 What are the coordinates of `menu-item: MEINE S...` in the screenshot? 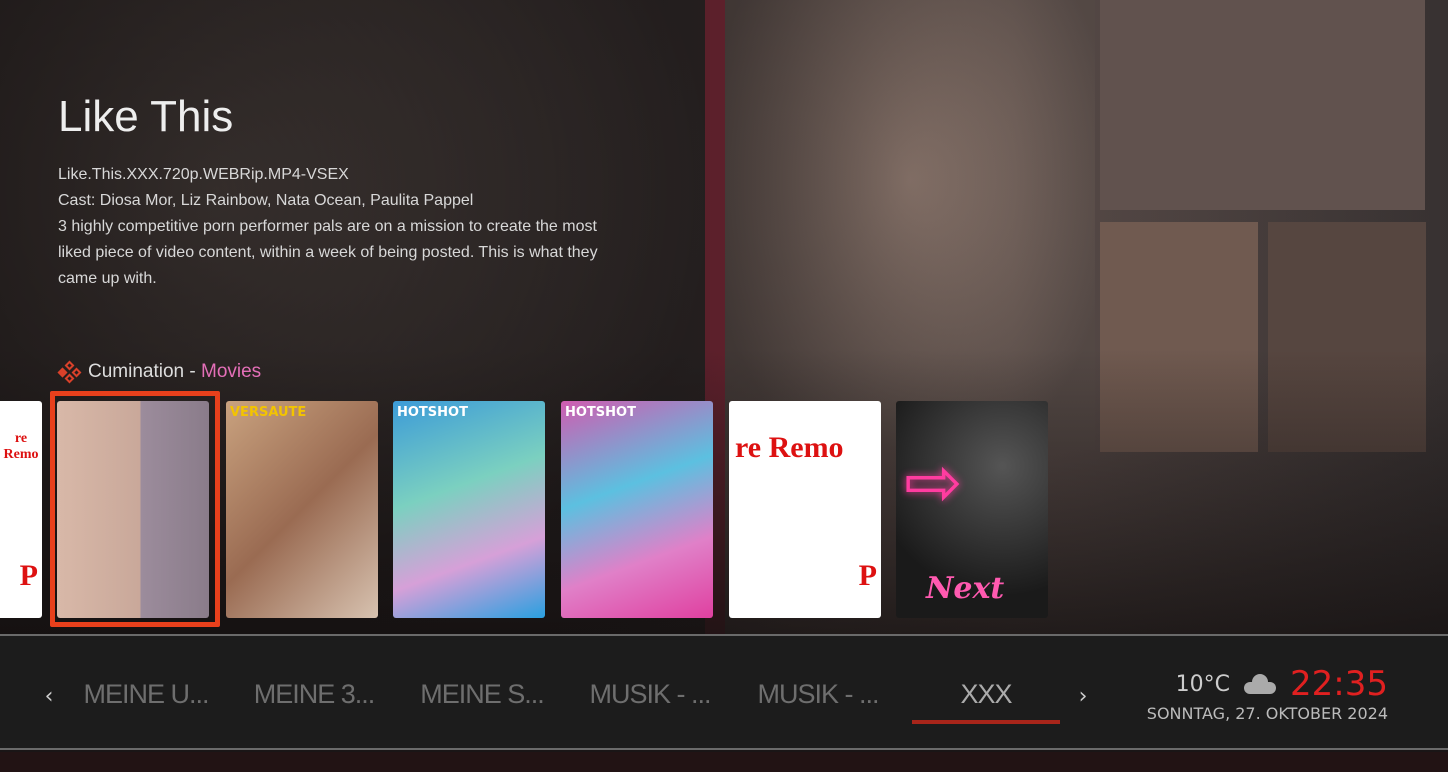 It's located at (482, 696).